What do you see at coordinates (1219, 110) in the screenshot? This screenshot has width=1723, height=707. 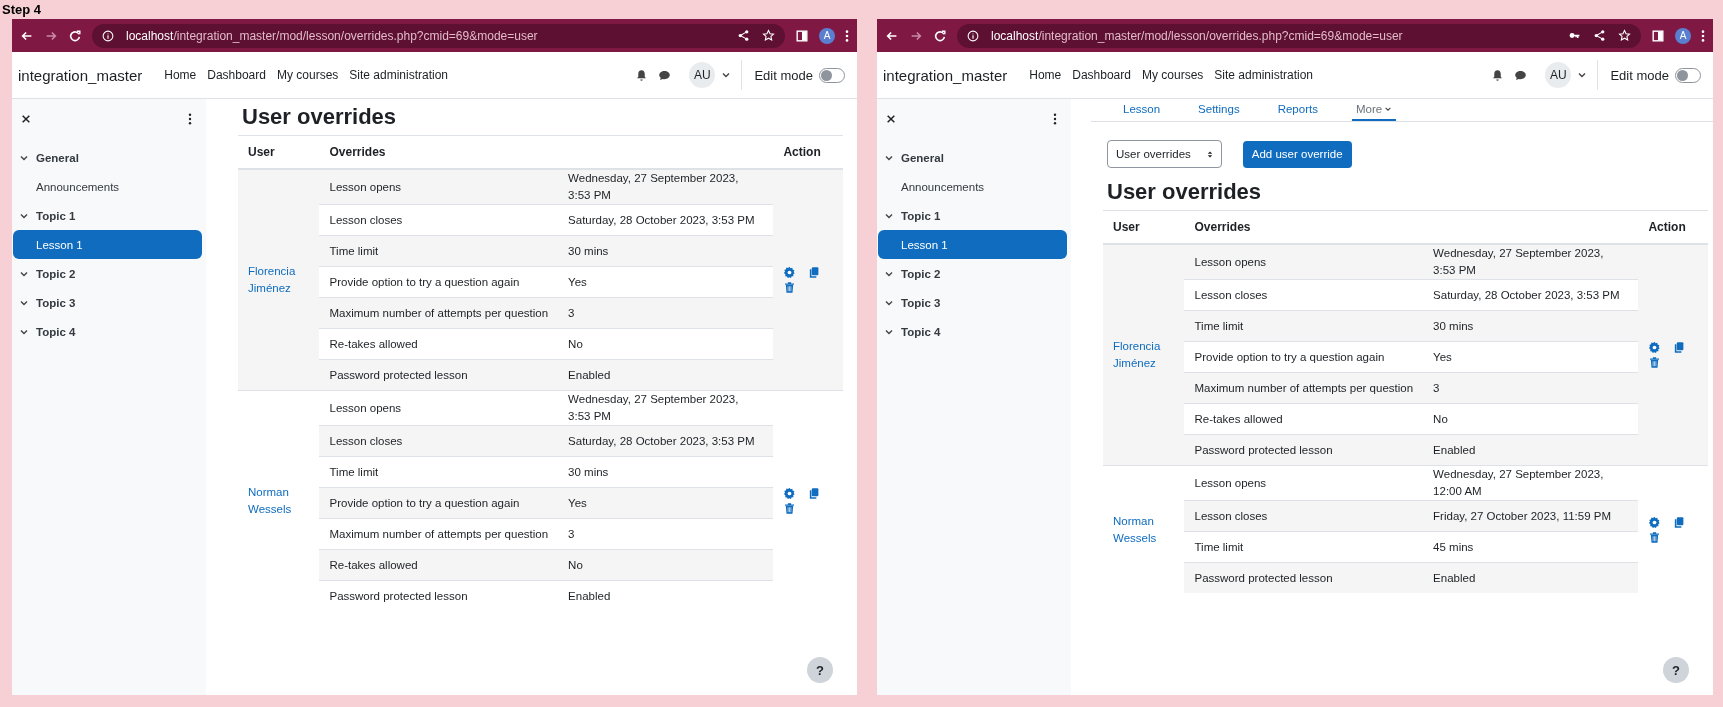 I see `nav-tab: Settings` at bounding box center [1219, 110].